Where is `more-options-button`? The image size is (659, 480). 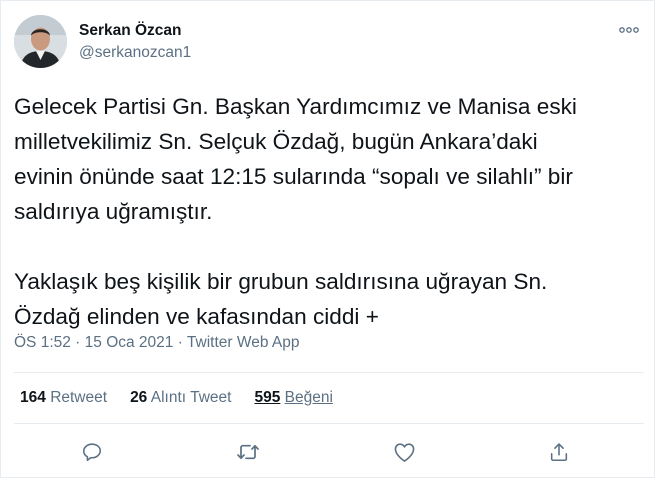 more-options-button is located at coordinates (629, 30).